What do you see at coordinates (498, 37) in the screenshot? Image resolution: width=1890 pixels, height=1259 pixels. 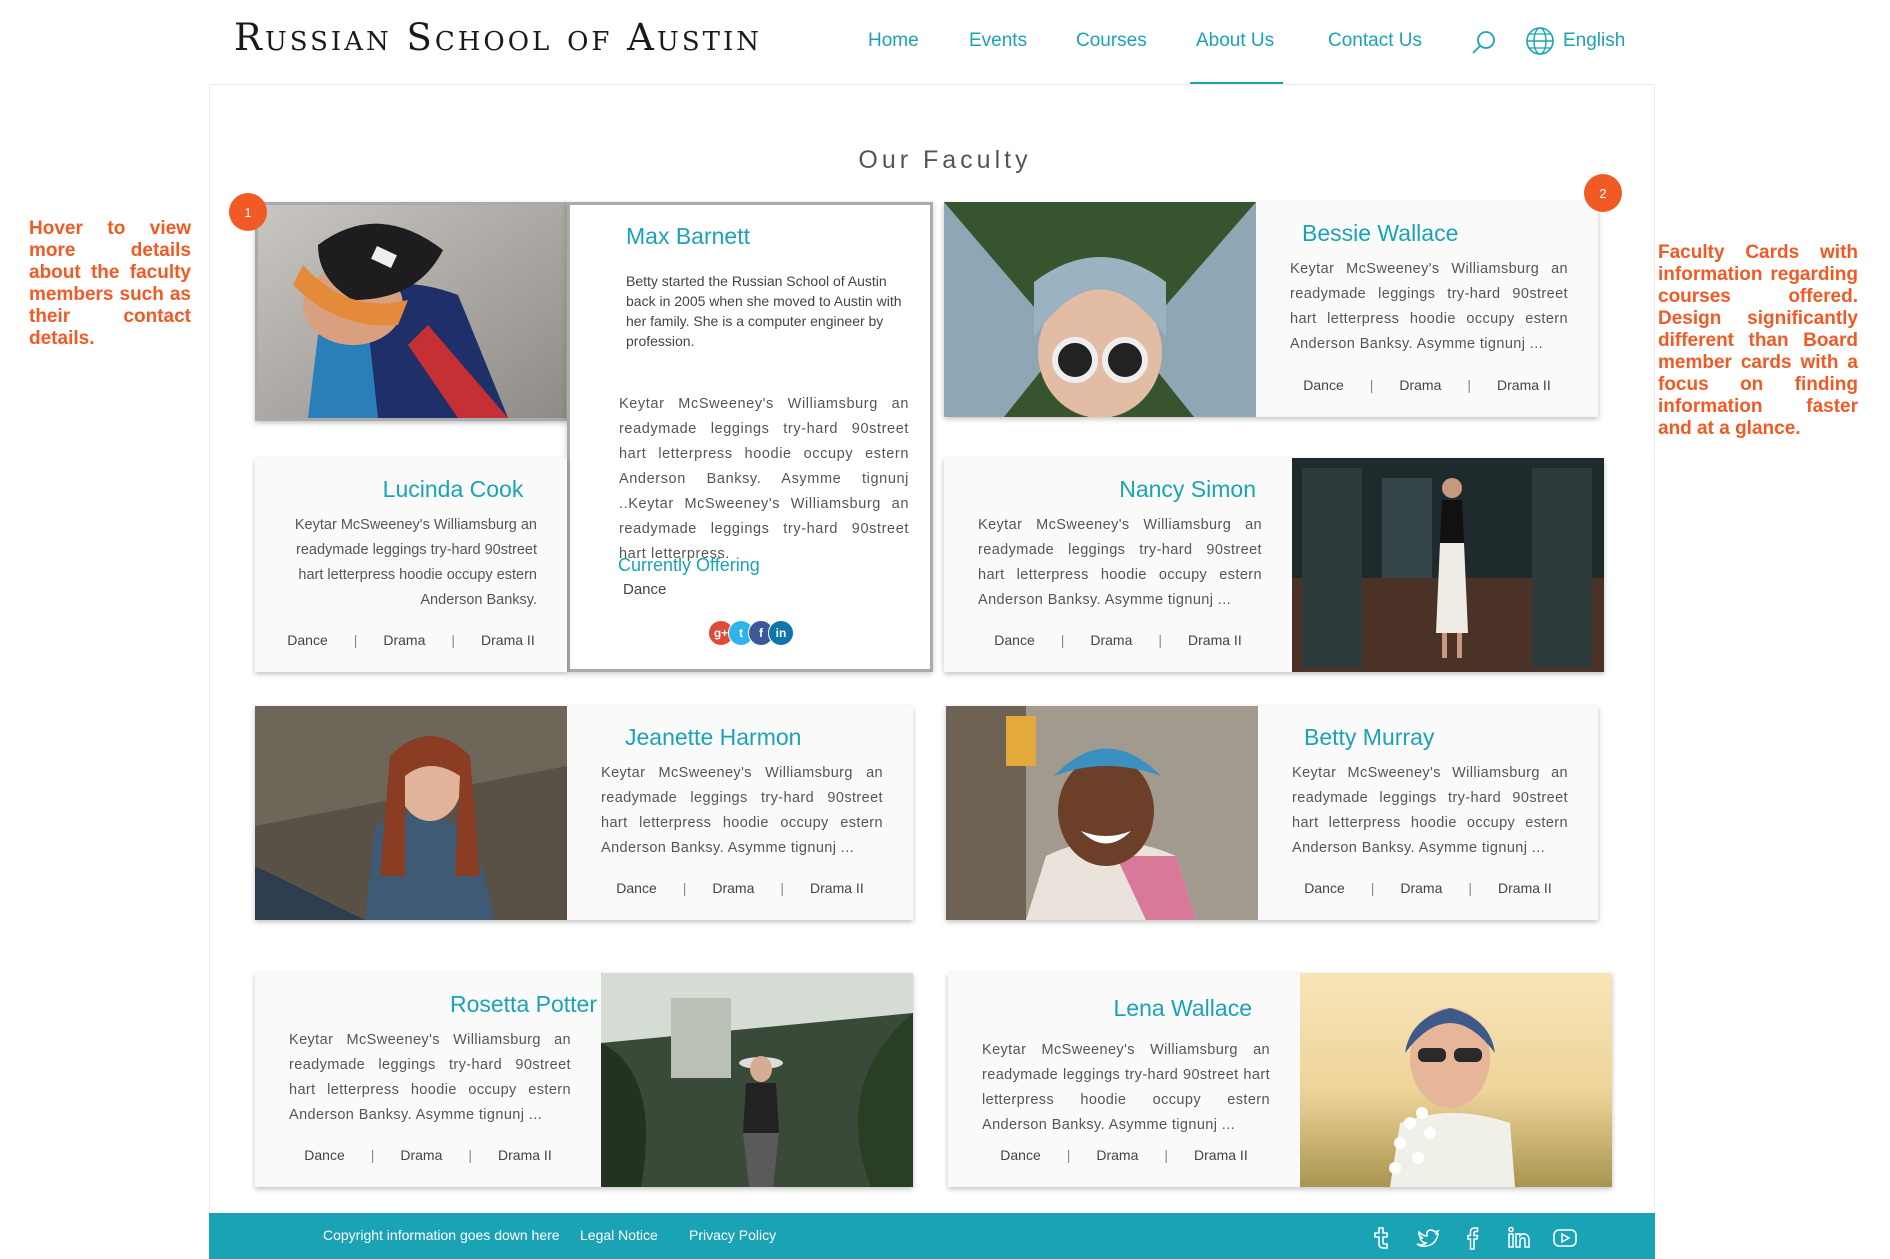 I see `site-logo: Russian School of Austin` at bounding box center [498, 37].